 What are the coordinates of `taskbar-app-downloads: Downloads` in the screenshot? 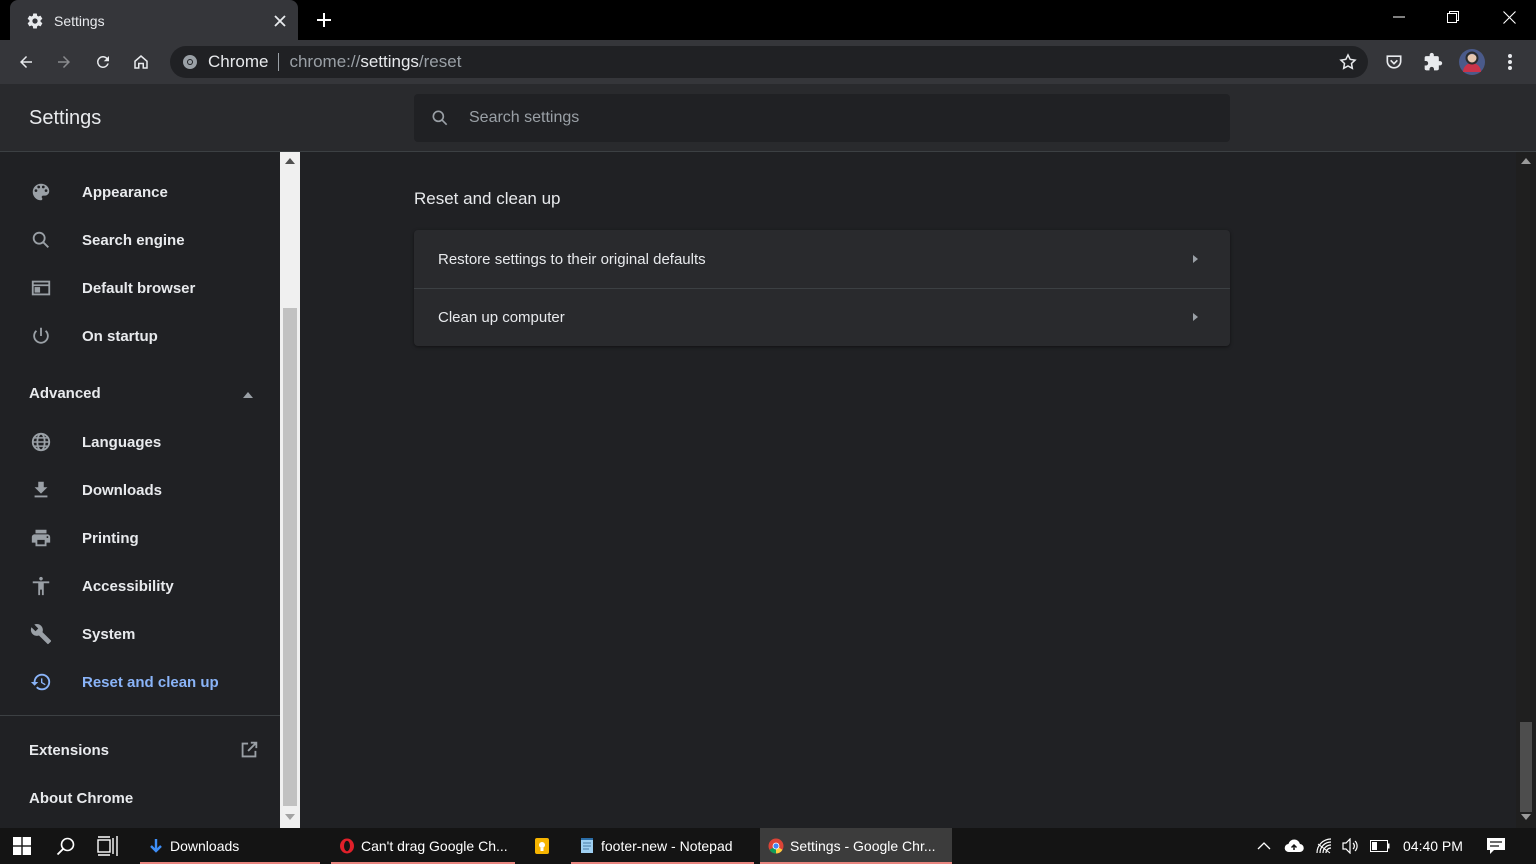 It's located at (230, 846).